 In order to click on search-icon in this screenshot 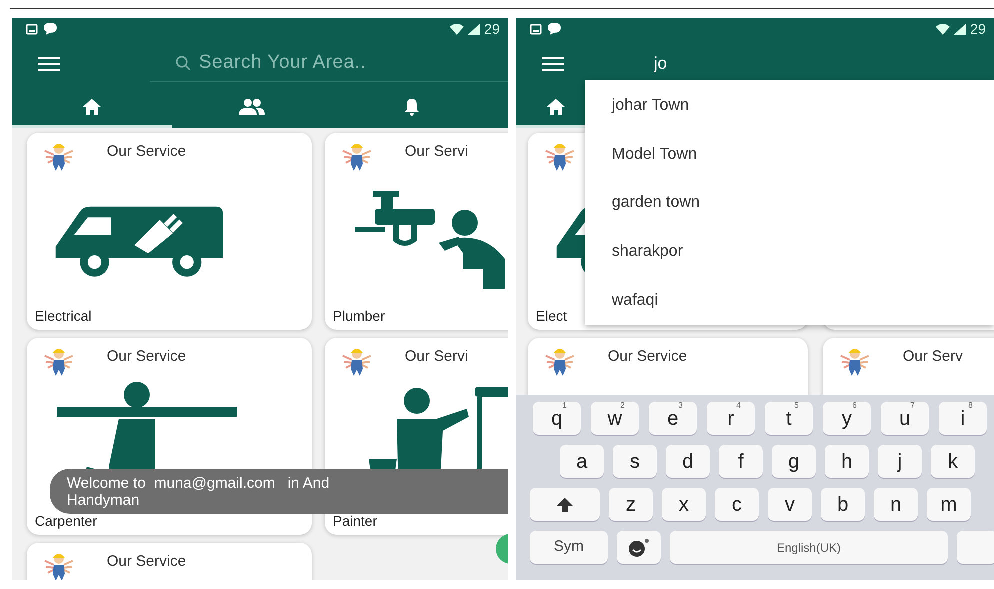, I will do `click(183, 63)`.